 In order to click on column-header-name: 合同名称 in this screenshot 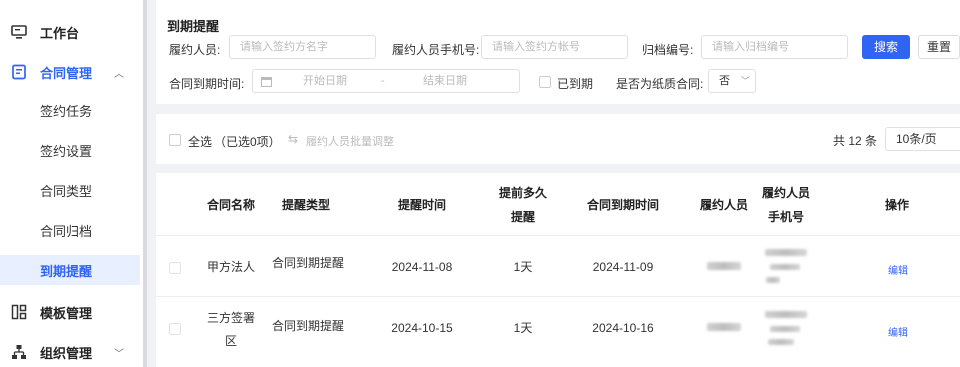, I will do `click(230, 205)`.